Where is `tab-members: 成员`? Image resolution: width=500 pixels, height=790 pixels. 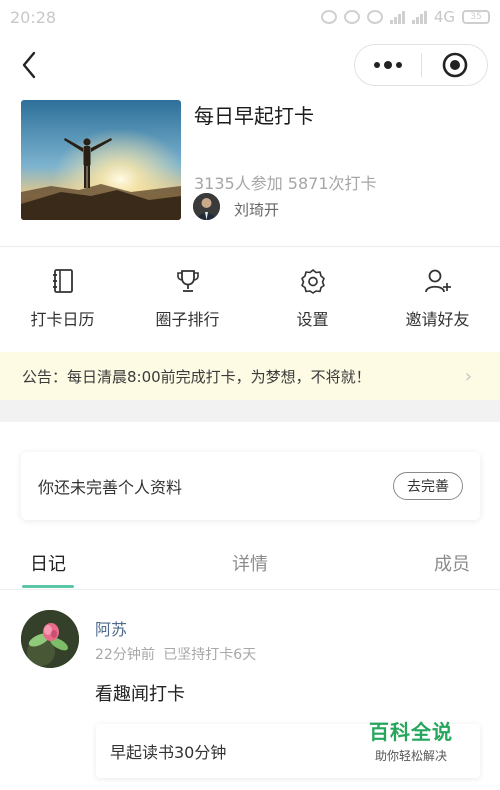 tab-members: 成员 is located at coordinates (452, 563).